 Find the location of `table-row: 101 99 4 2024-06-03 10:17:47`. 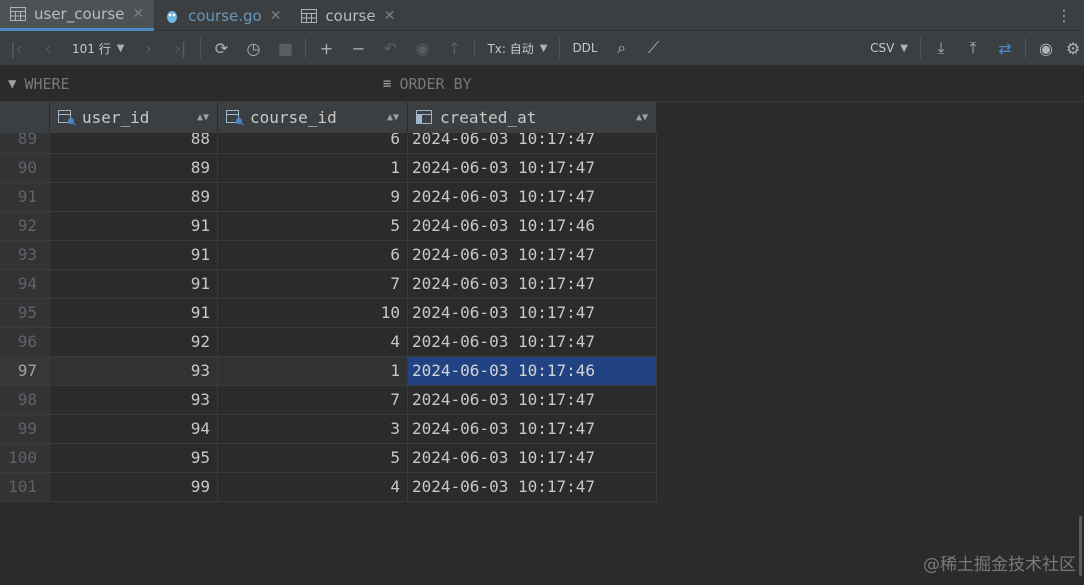

table-row: 101 99 4 2024-06-03 10:17:47 is located at coordinates (328, 487).